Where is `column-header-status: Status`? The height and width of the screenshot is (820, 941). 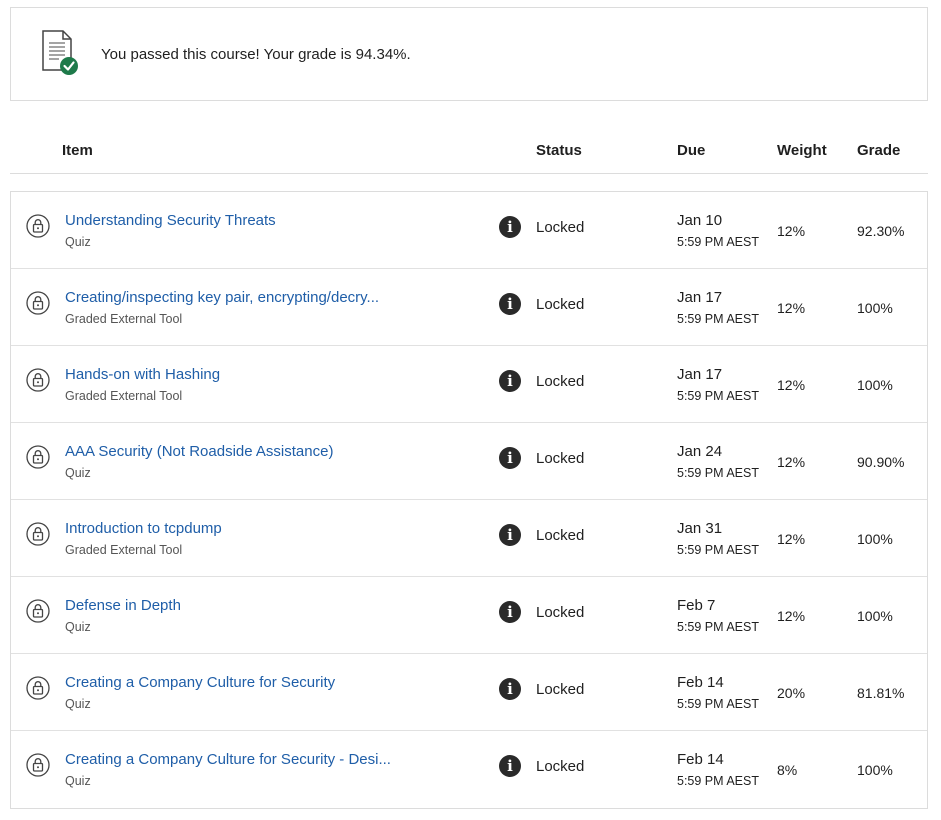 column-header-status: Status is located at coordinates (559, 150).